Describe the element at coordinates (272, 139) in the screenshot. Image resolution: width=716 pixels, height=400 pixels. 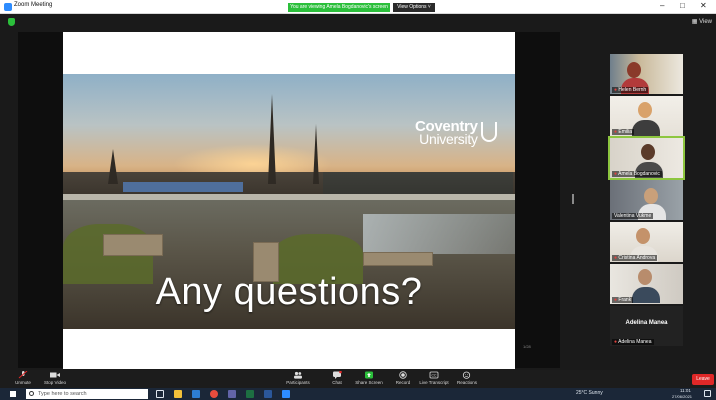
I see `cathedral-spire` at that location.